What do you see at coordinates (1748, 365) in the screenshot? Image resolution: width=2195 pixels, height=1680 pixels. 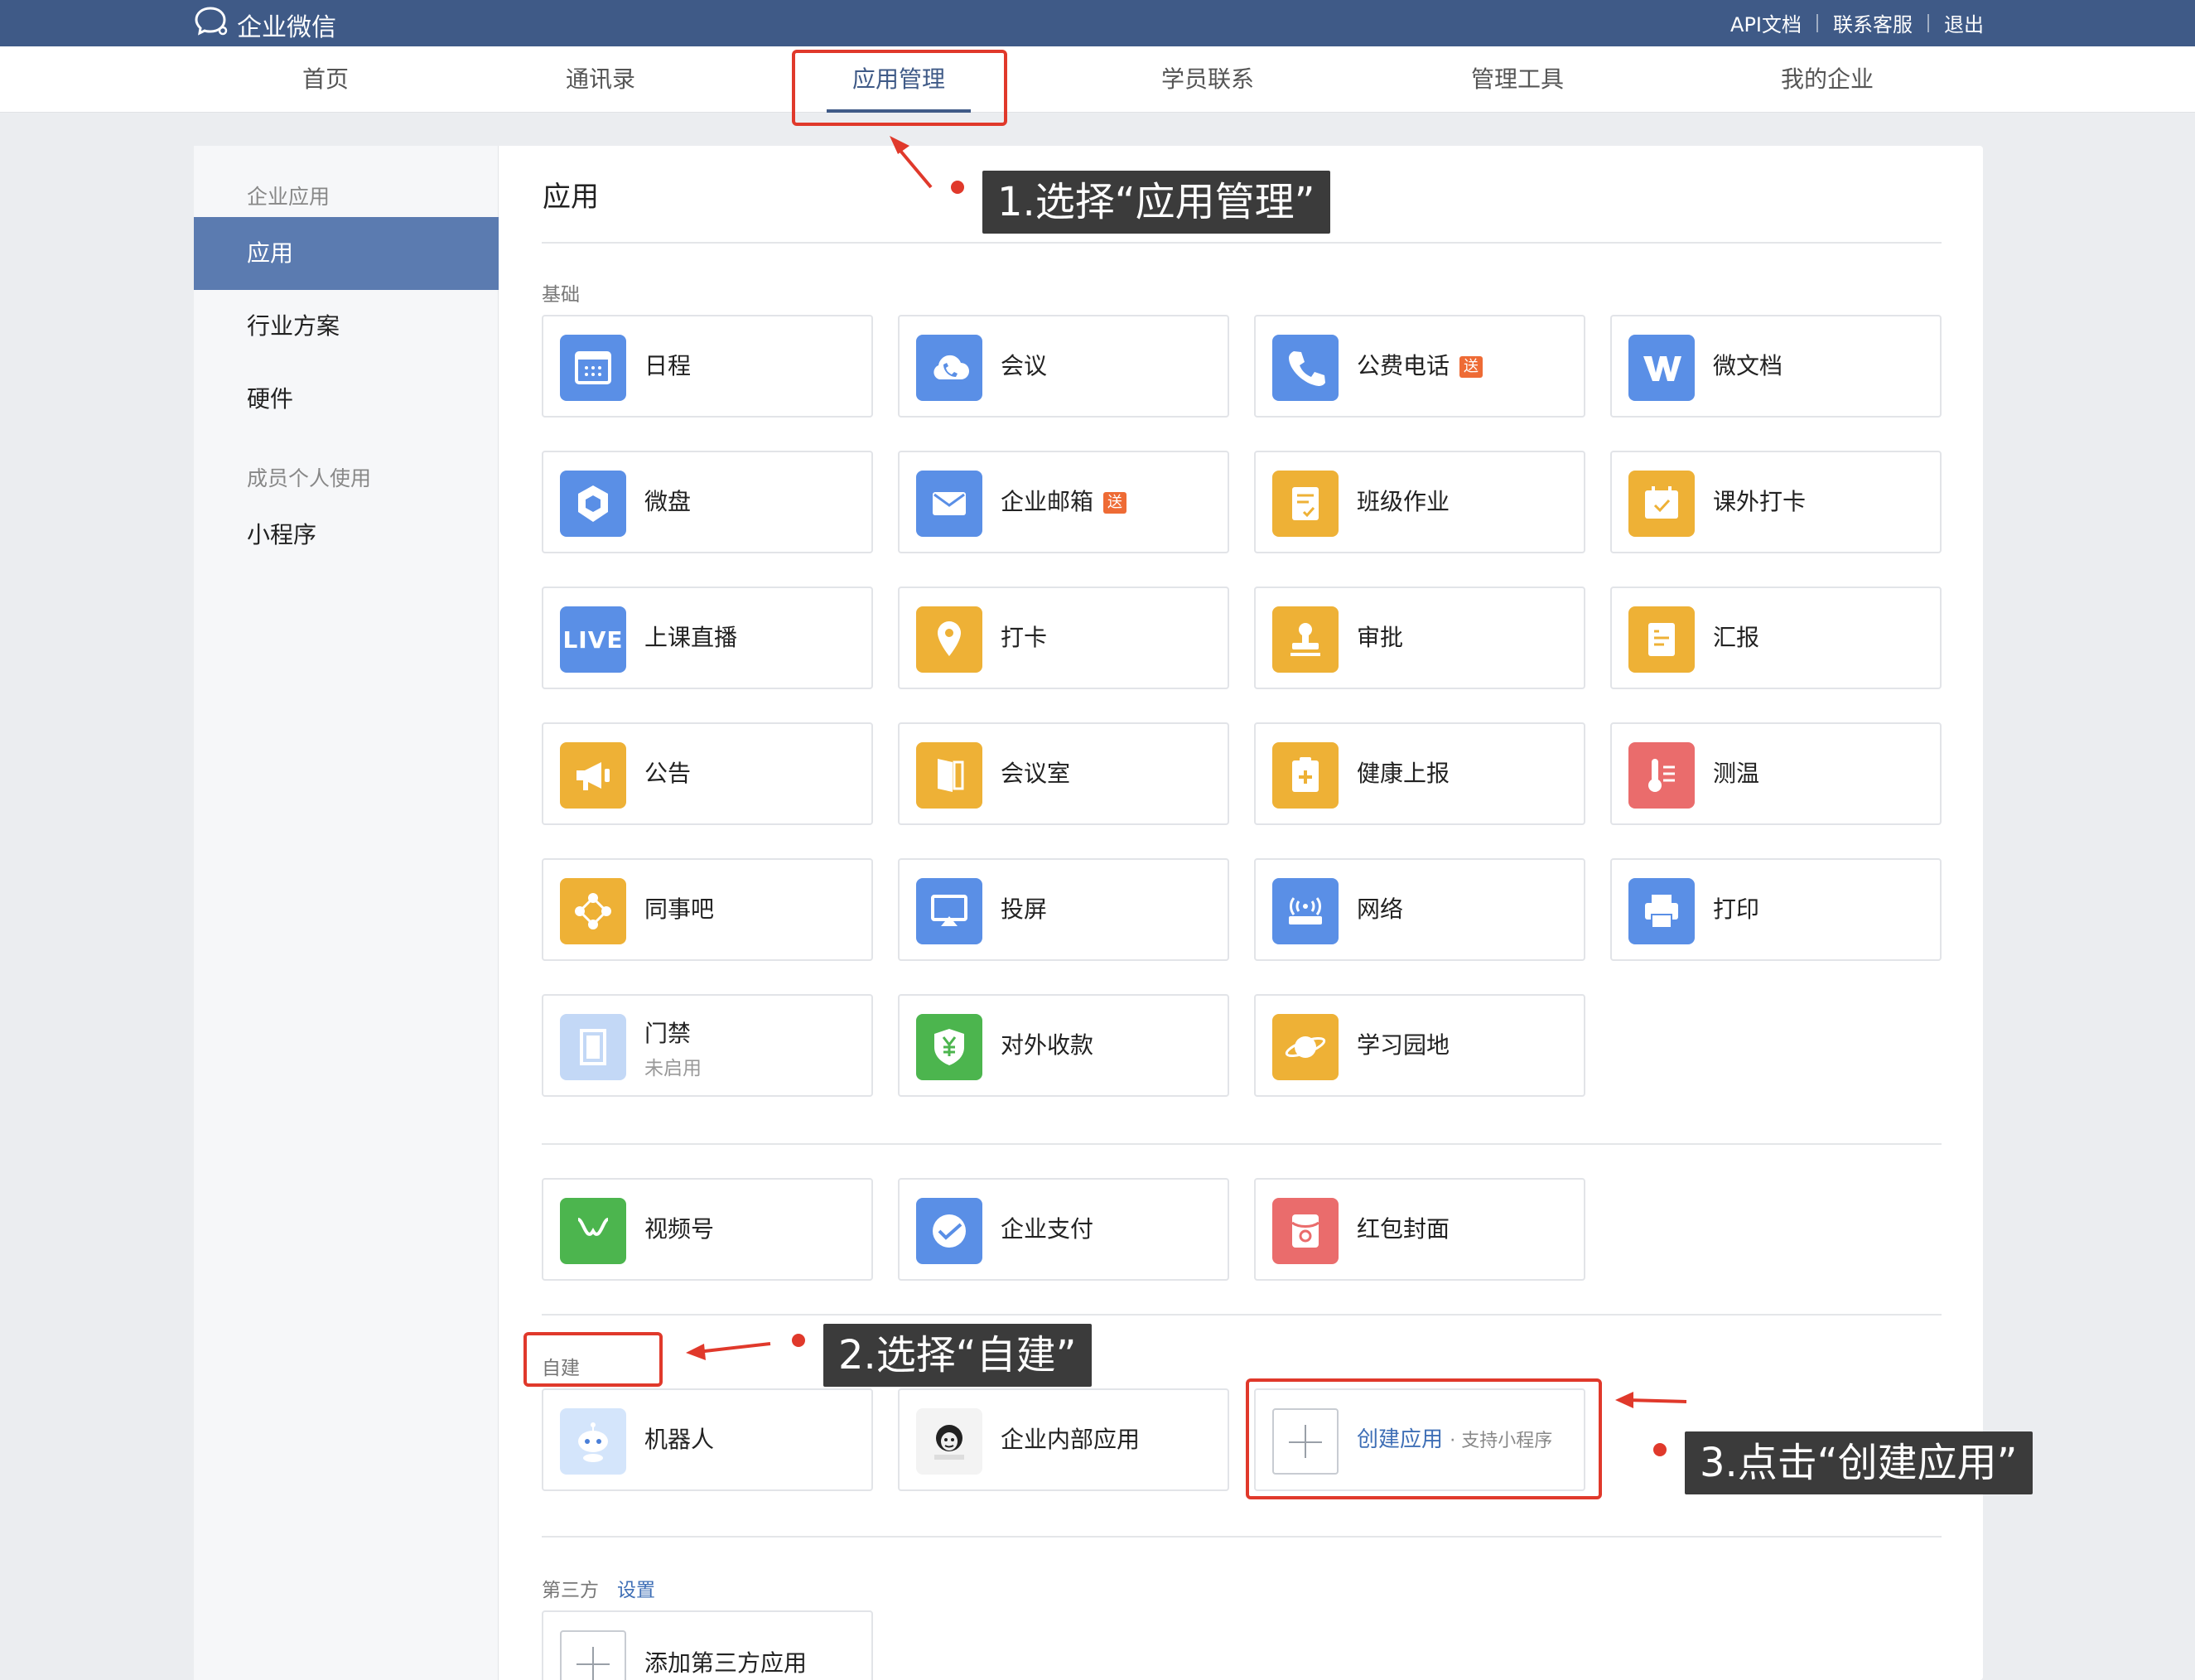 I see `app-name: 微文档` at bounding box center [1748, 365].